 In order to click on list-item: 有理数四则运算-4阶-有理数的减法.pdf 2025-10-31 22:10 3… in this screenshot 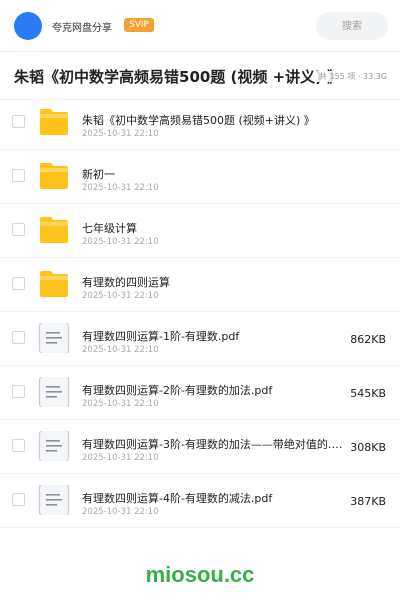, I will do `click(200, 501)`.